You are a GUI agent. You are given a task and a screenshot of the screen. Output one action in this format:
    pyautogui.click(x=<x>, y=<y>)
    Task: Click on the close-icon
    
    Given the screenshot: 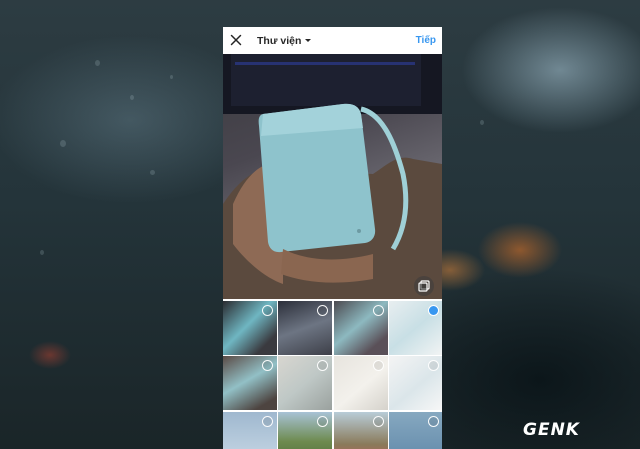 What is the action you would take?
    pyautogui.click(x=236, y=40)
    